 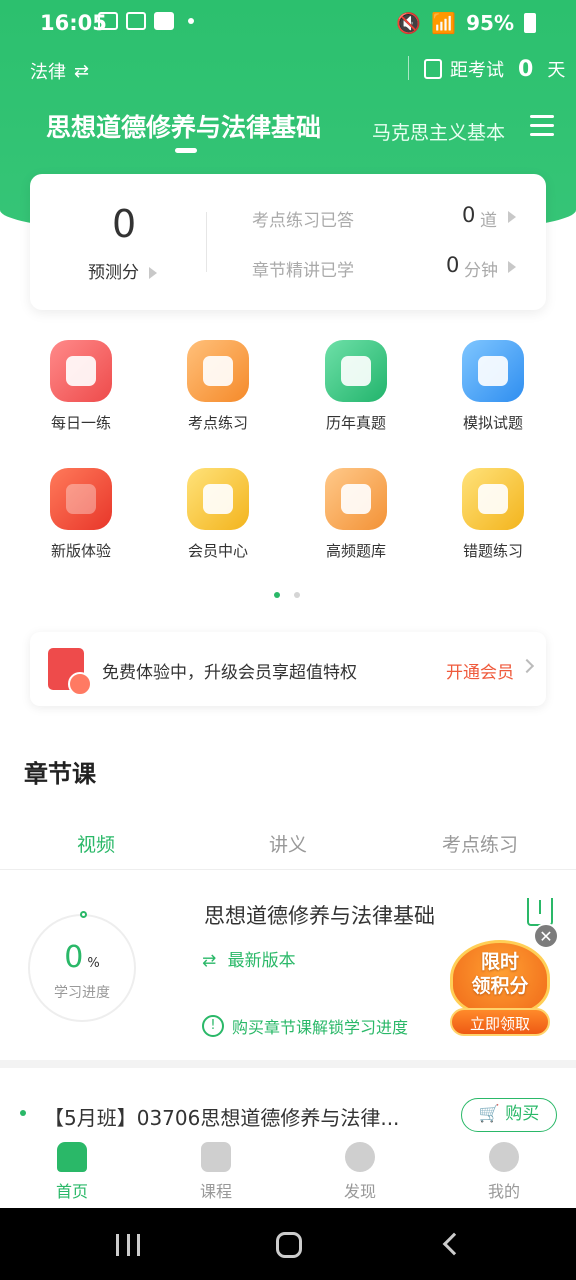 I want to click on version-label: 最新版本, so click(x=261, y=961).